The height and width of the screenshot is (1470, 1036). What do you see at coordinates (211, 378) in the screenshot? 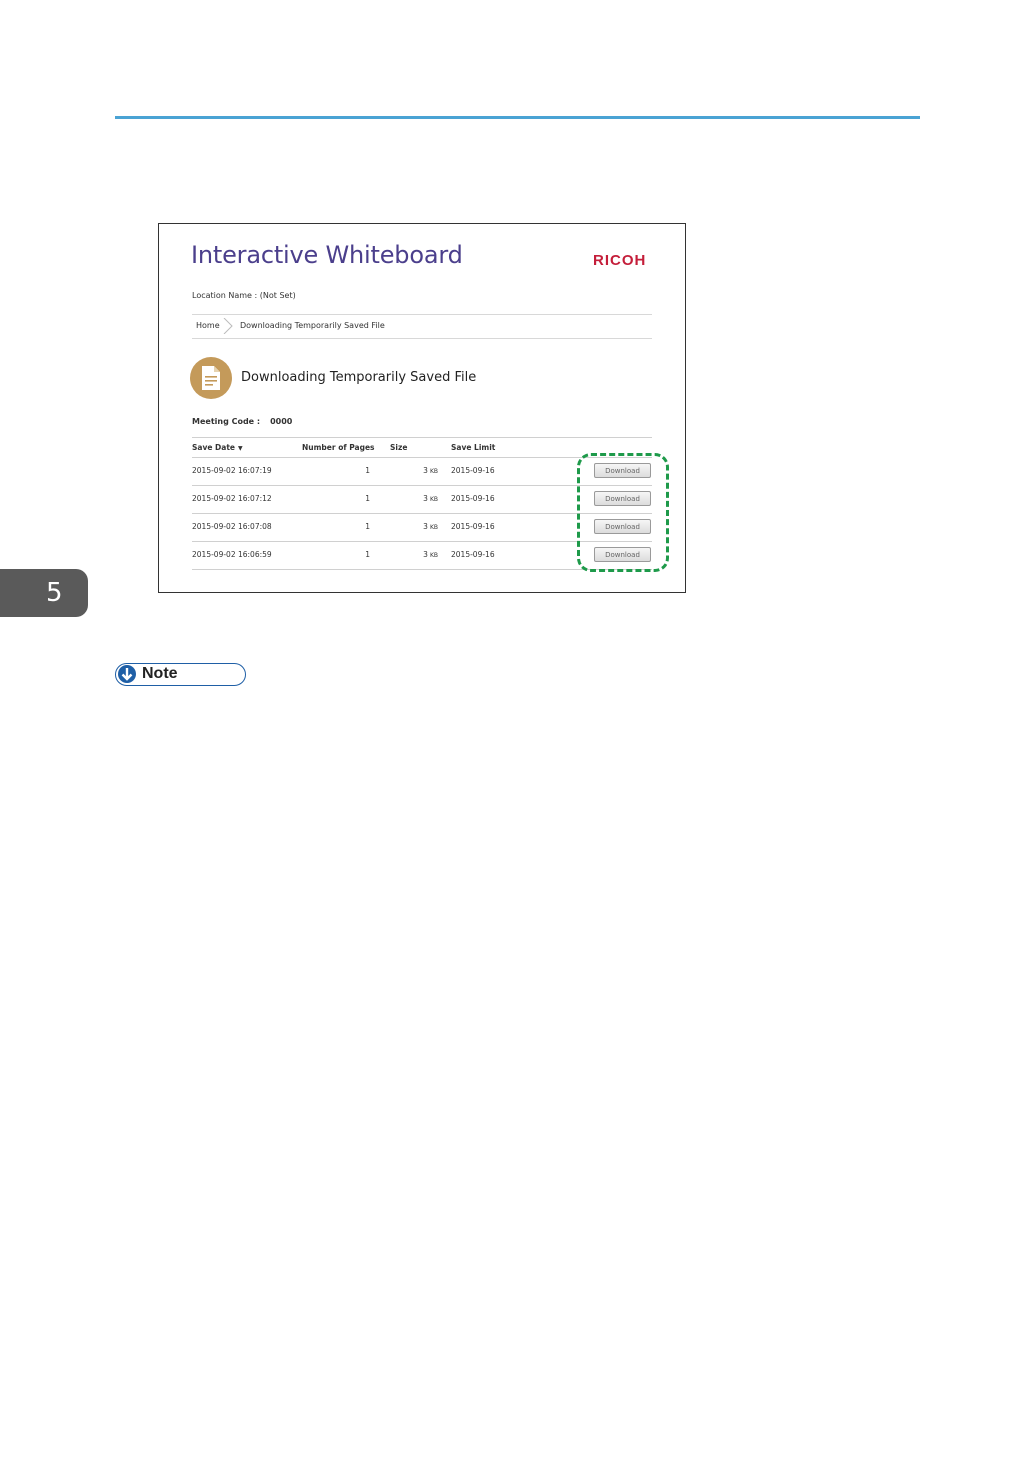
I see `file-document-icon` at bounding box center [211, 378].